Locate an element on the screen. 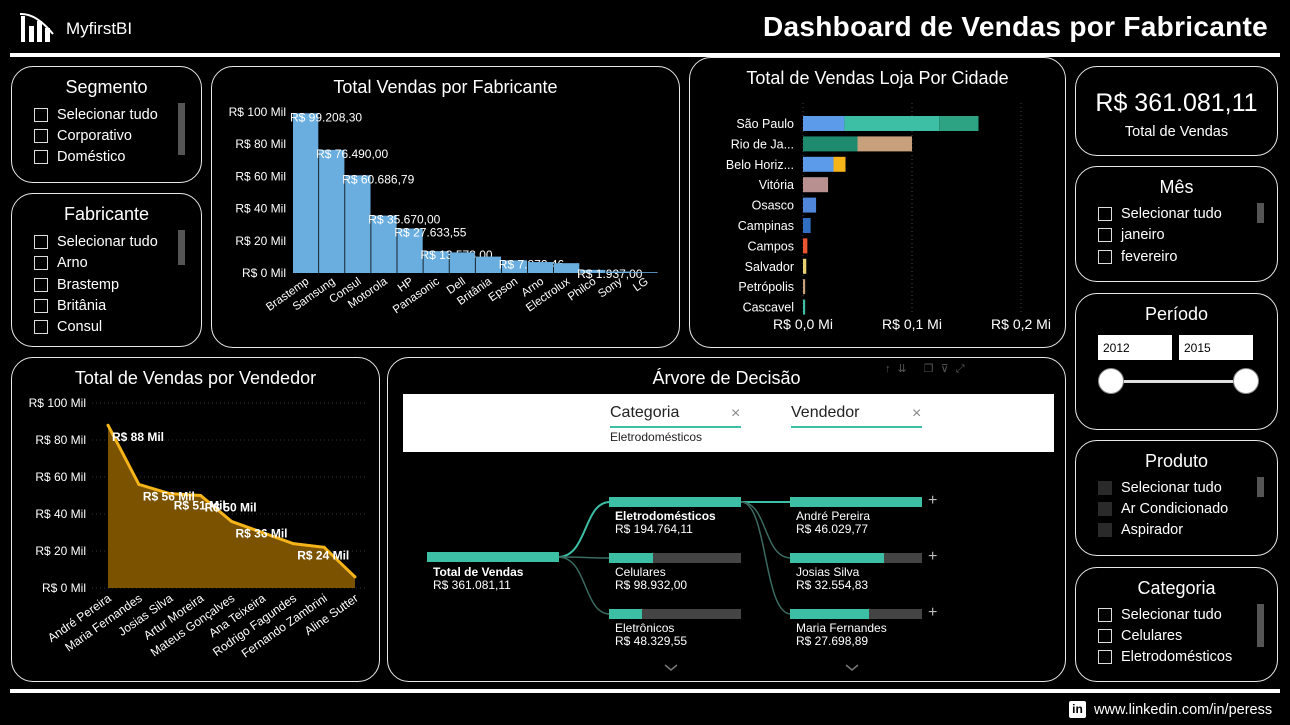  periodo-slicer: Período 2012 2015 is located at coordinates (1176, 361).